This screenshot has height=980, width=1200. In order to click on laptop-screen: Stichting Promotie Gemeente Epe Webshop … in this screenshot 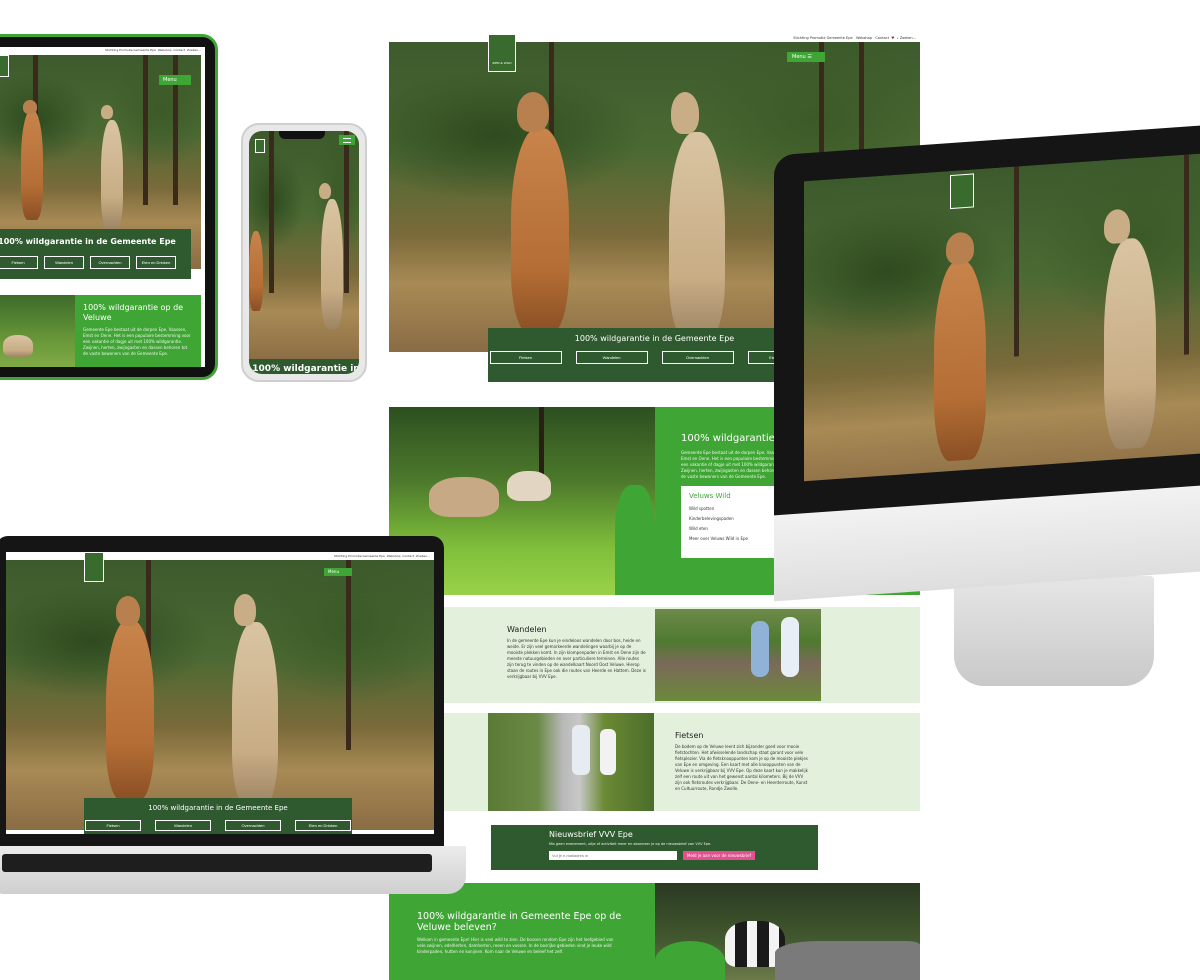, I will do `click(220, 693)`.